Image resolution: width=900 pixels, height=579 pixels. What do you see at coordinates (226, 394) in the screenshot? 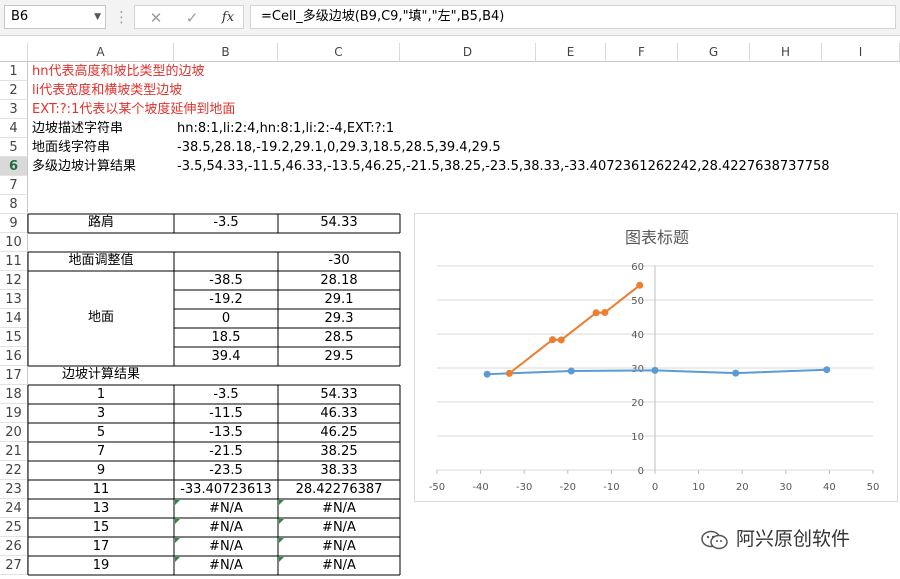
I see `result-b-cell: -3.5` at bounding box center [226, 394].